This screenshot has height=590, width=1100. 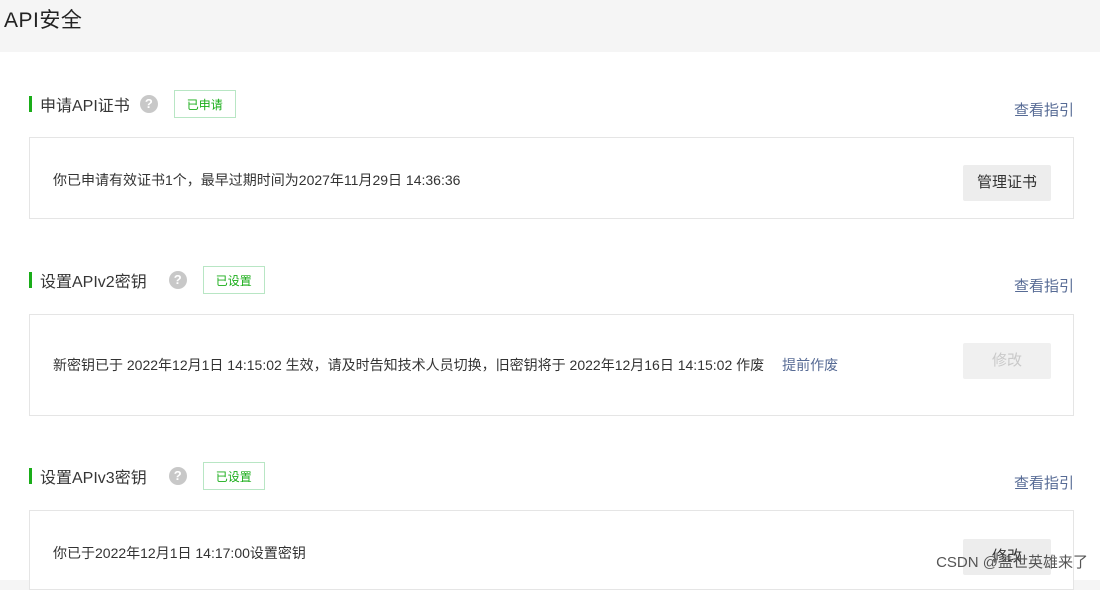 What do you see at coordinates (85, 104) in the screenshot?
I see `section-title: 申请API证书` at bounding box center [85, 104].